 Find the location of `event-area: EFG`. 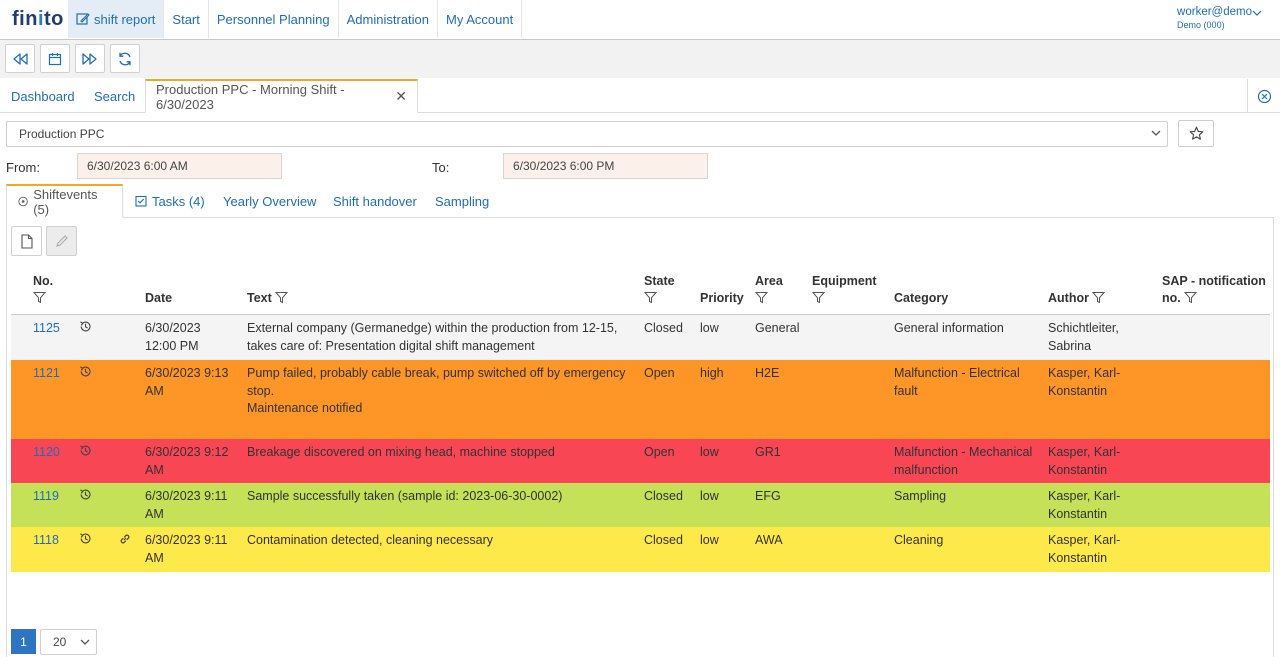

event-area: EFG is located at coordinates (768, 496).